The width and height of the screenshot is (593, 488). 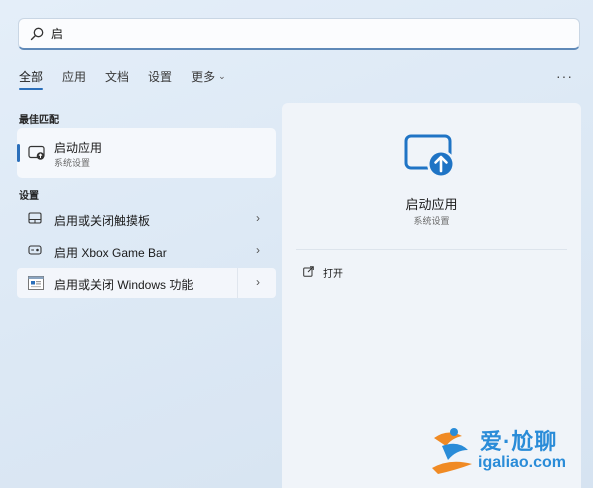 I want to click on details-subtitle: 系统设置, so click(x=431, y=221).